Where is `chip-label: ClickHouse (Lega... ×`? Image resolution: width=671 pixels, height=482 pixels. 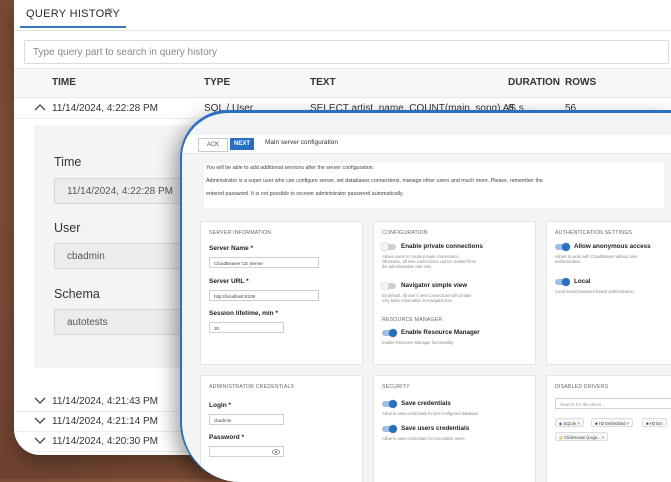
chip-label: ClickHouse (Lega... × is located at coordinates (584, 437).